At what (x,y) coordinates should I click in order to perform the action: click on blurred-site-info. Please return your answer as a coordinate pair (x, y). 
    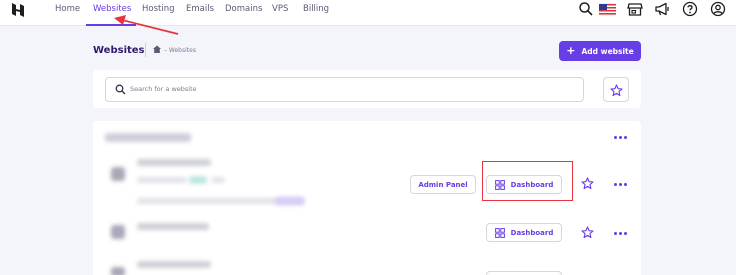
    Looking at the image, I should click on (162, 180).